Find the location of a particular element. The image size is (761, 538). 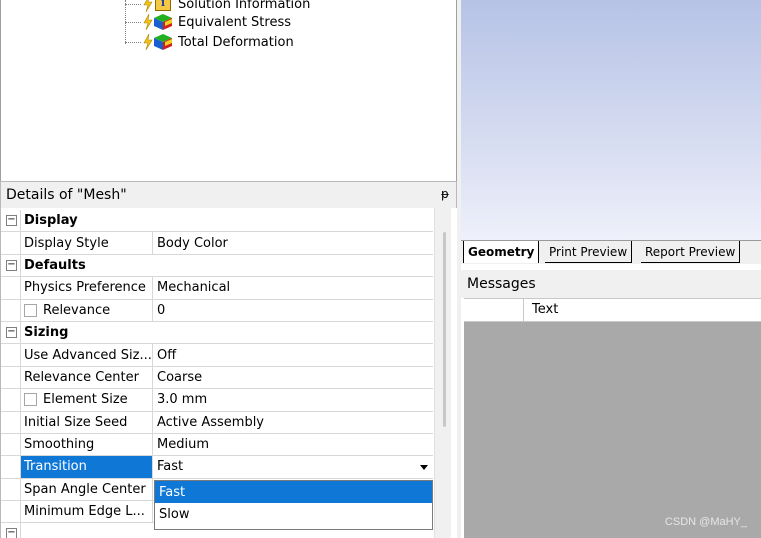

row-smoothing: Smoothing Medium is located at coordinates (217, 445).